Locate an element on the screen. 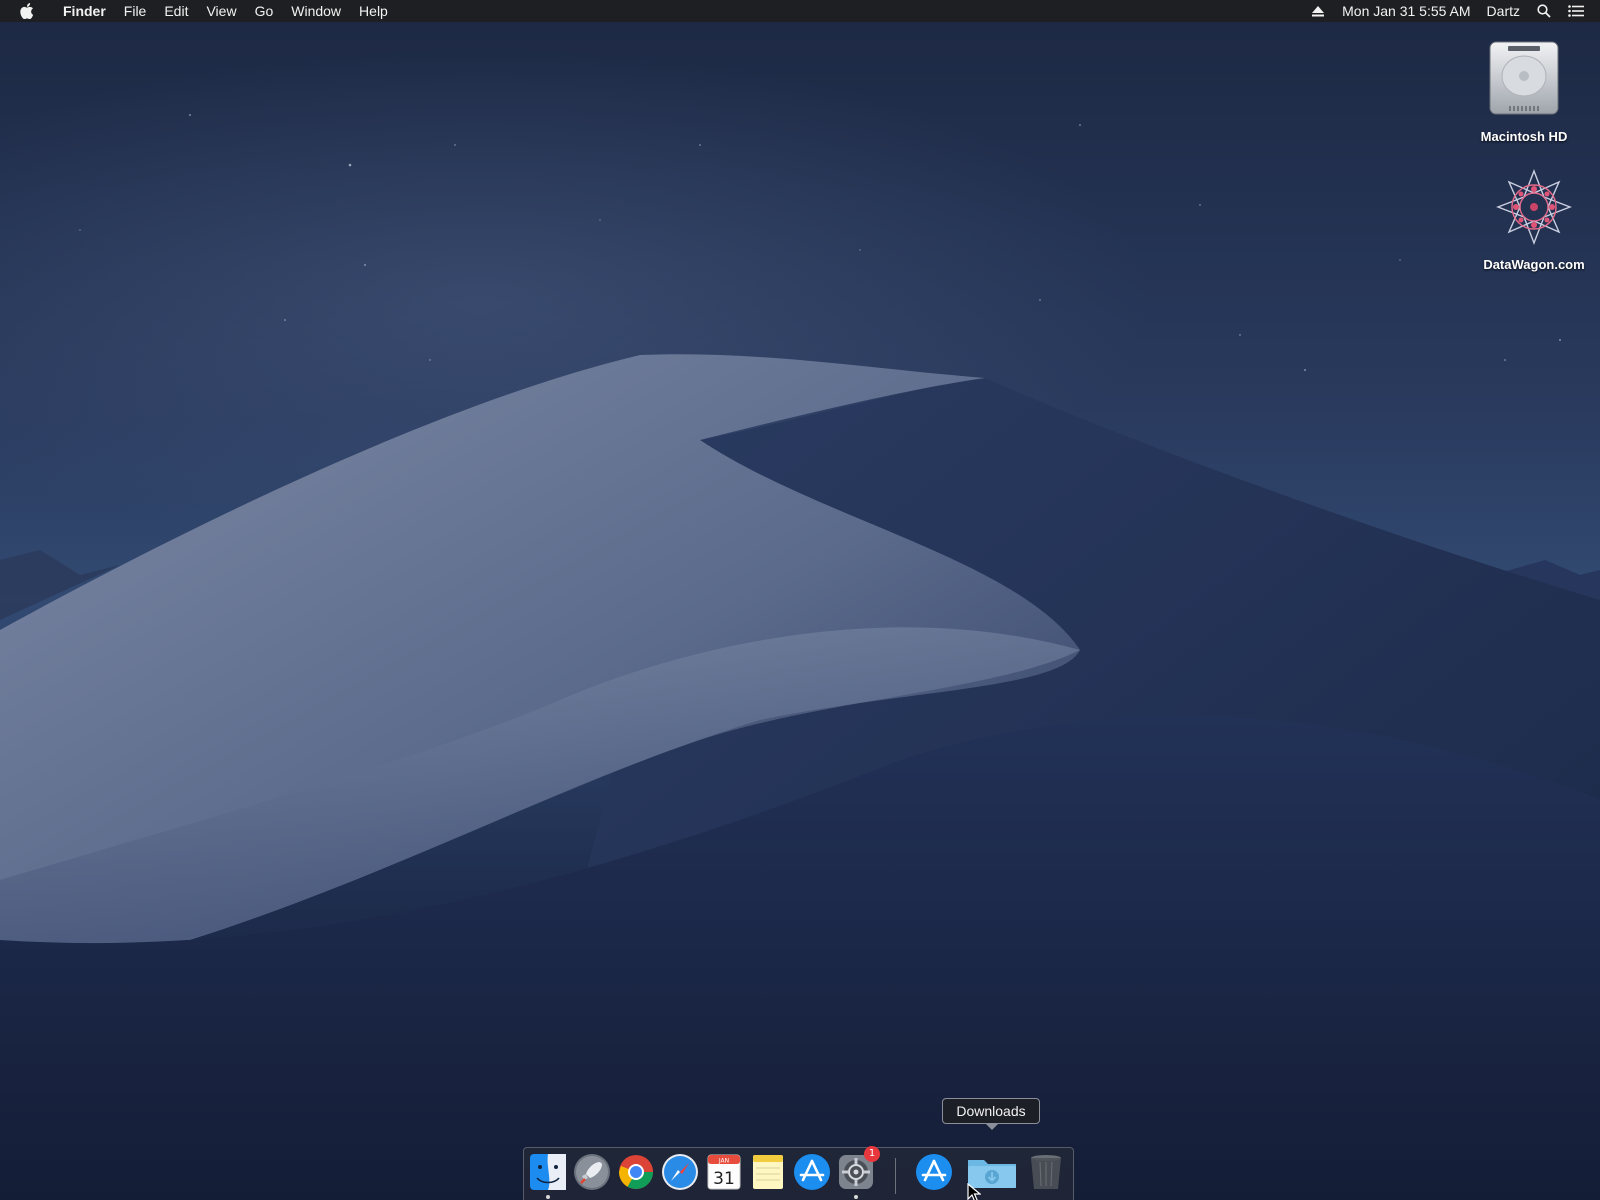  eject-icon is located at coordinates (1318, 11).